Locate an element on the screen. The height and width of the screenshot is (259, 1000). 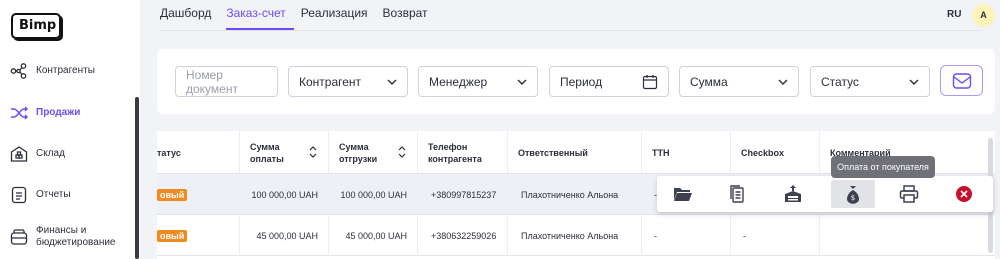
mail-icon is located at coordinates (961, 80).